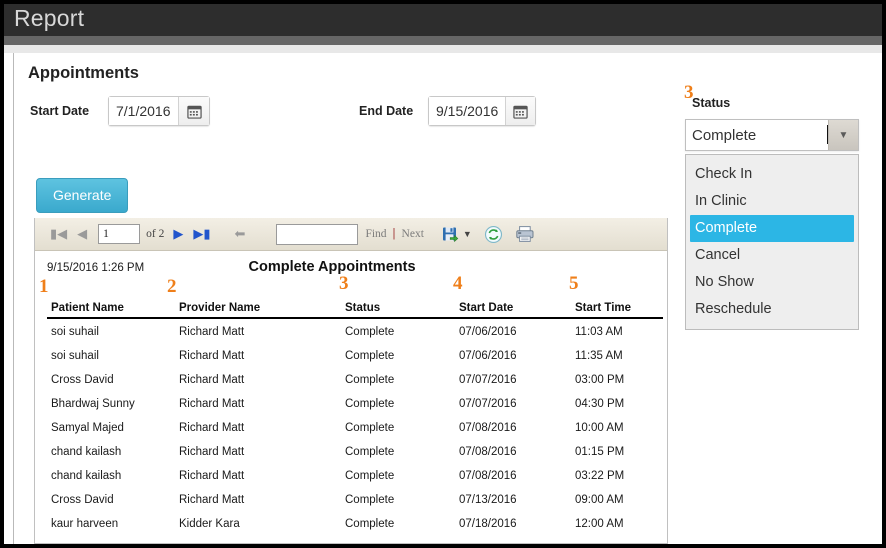 This screenshot has height=548, width=886. Describe the element at coordinates (209, 524) in the screenshot. I see `cell-provider-name: Kidder Kara` at that location.